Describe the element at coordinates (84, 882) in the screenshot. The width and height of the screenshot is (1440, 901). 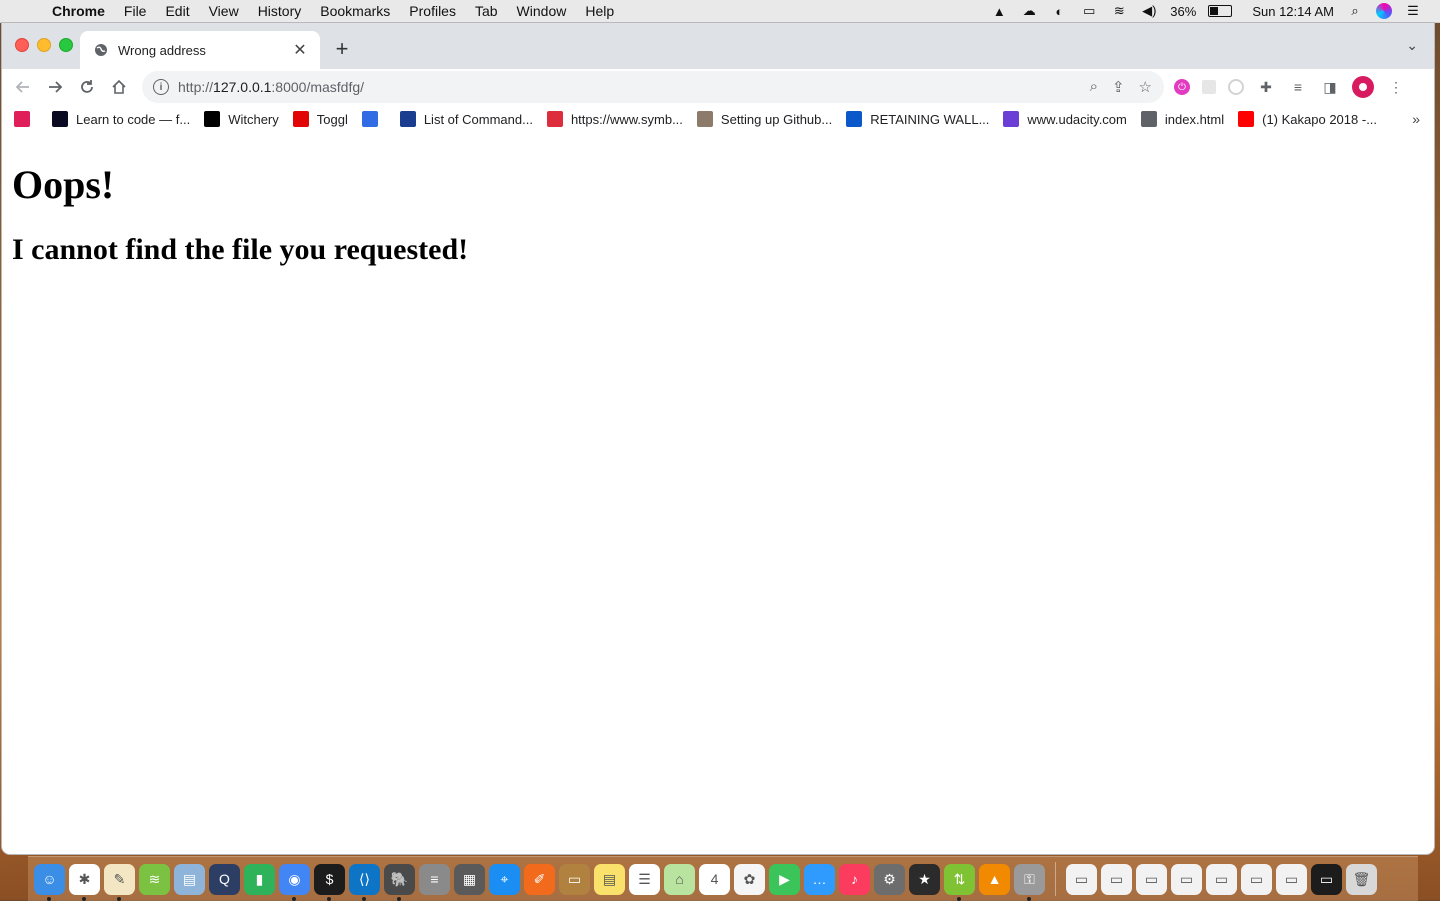
I see `slack-icon: ✱` at that location.